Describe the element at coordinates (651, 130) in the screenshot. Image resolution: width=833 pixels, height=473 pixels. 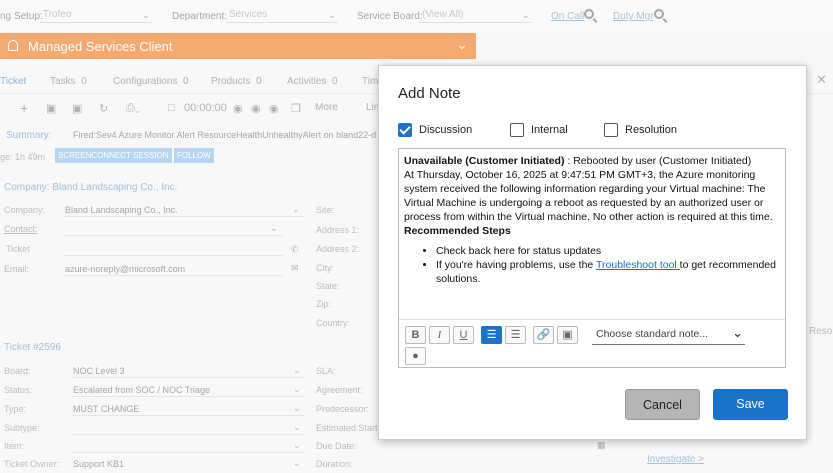
I see `resolution-label: Resolution` at that location.